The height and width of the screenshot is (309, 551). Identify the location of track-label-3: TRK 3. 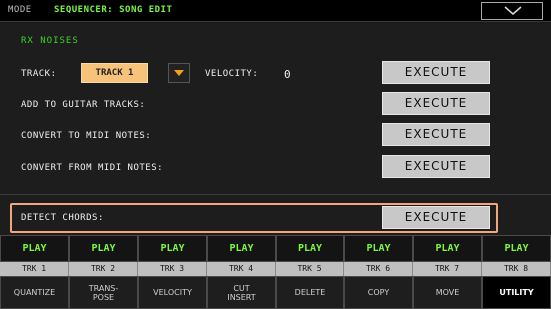
(172, 269).